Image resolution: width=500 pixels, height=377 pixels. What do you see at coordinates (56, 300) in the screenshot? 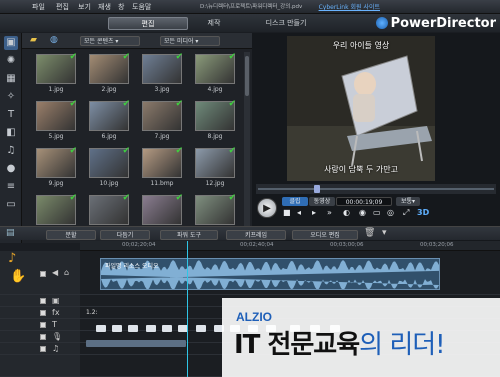
I see `track-video-icon: ▣` at bounding box center [56, 300].